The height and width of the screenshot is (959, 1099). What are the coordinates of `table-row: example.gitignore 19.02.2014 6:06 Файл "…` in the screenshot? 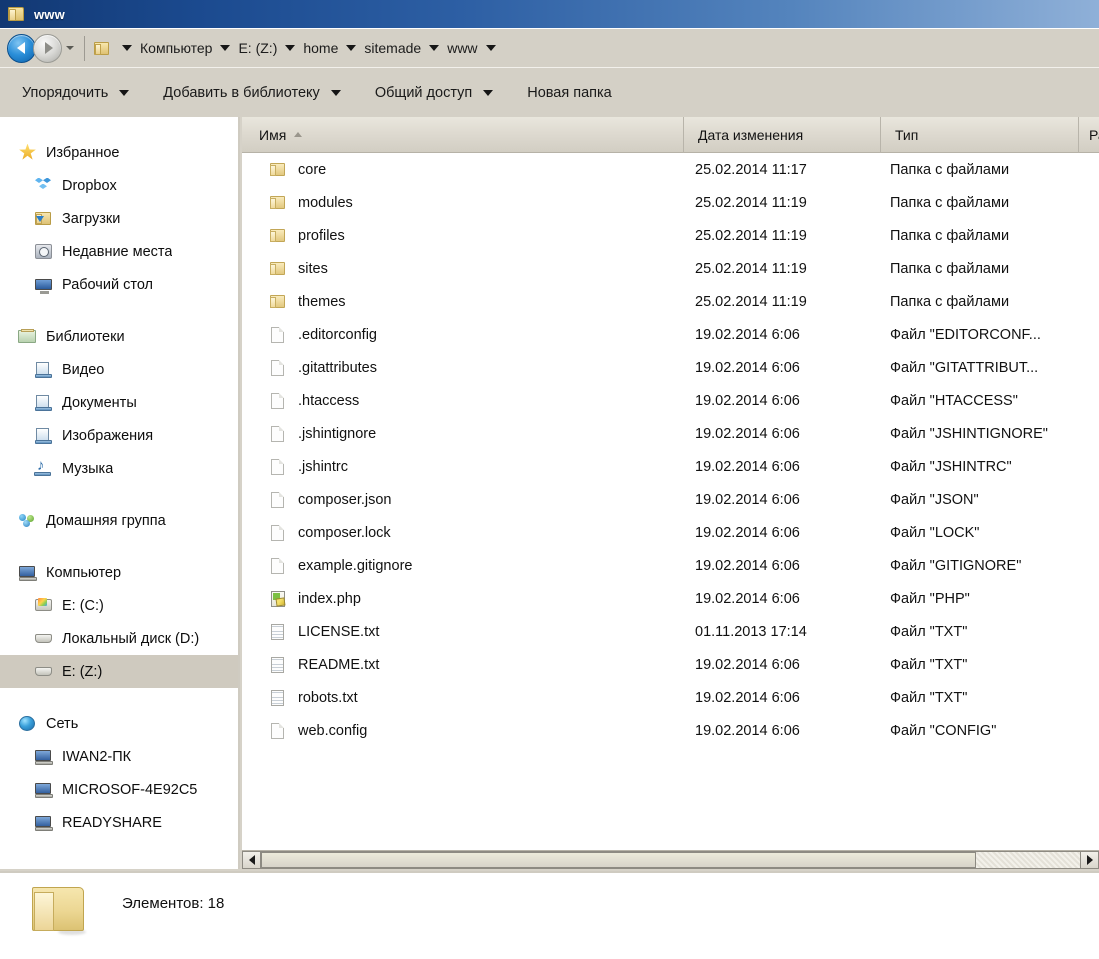 It's located at (670, 565).